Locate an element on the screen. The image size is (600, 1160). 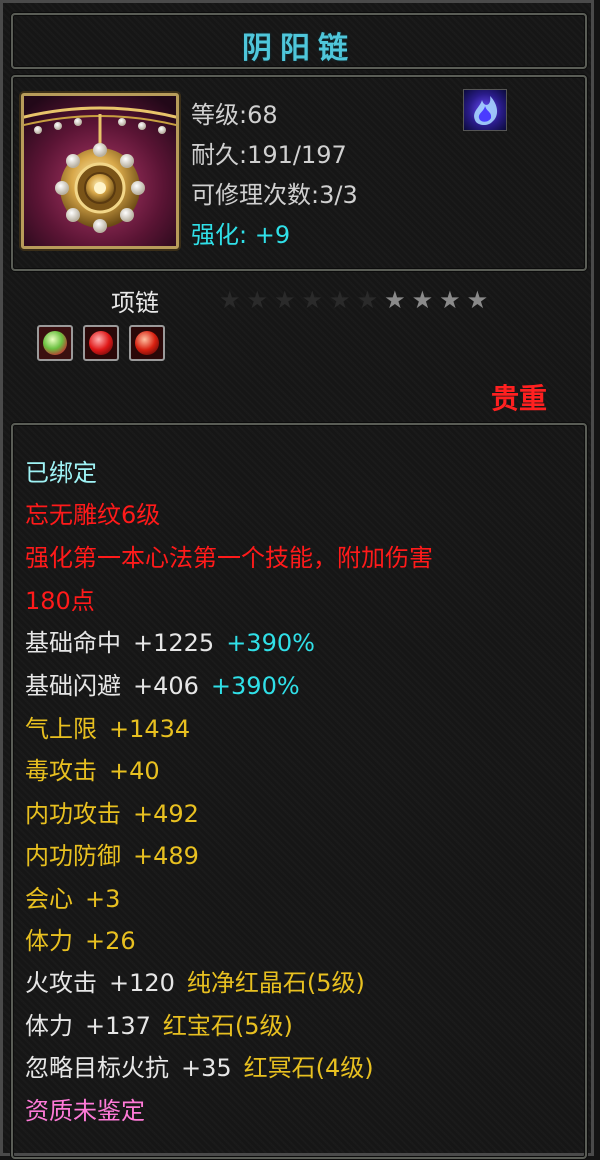
engraving-text: 忘无雕纹6级 is located at coordinates (93, 515).